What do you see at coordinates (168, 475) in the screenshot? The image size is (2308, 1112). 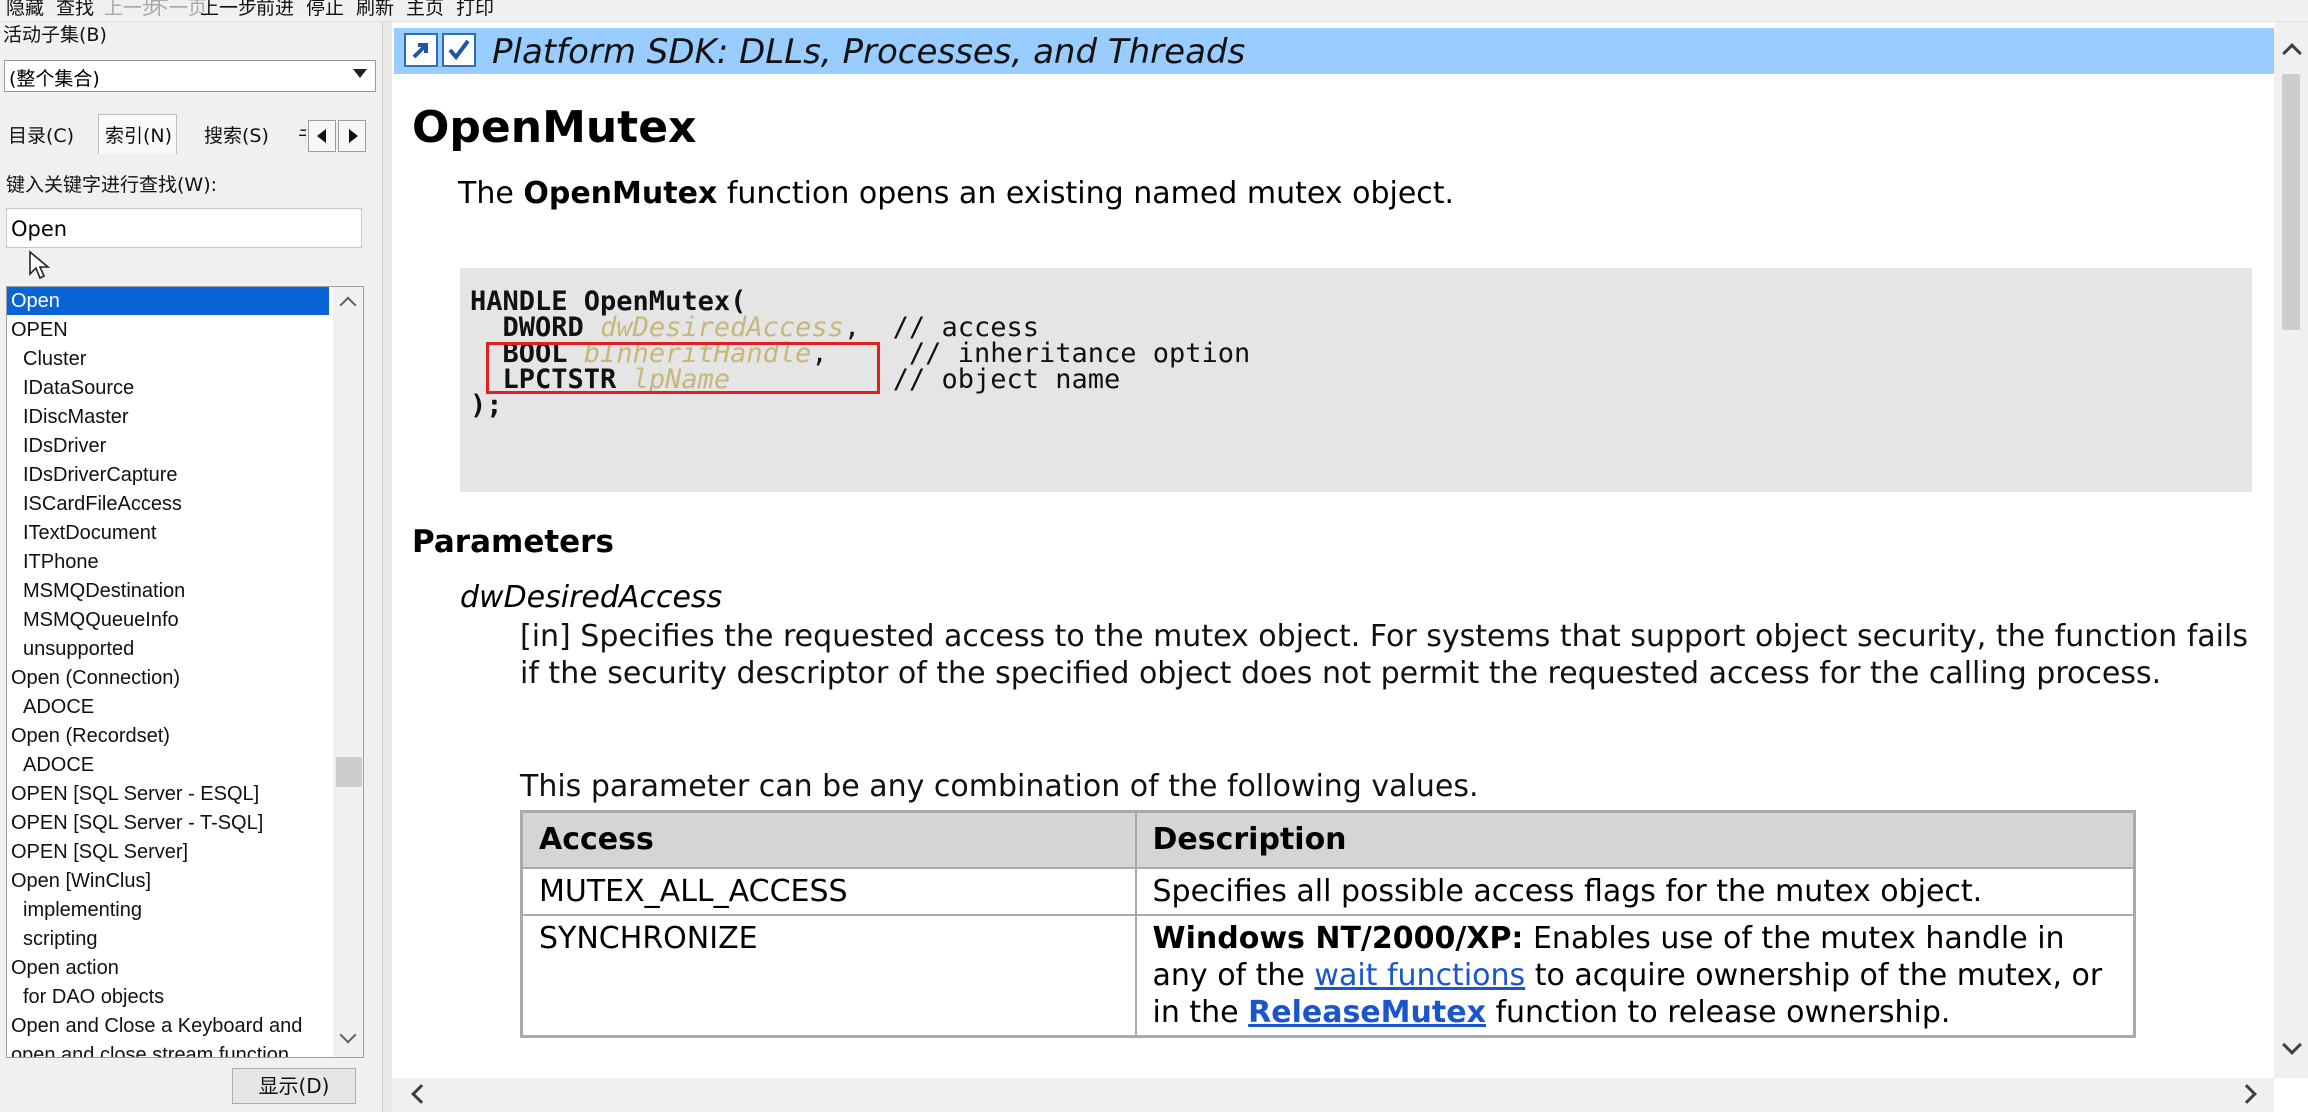 I see `list-item: IDsDriverCapture` at bounding box center [168, 475].